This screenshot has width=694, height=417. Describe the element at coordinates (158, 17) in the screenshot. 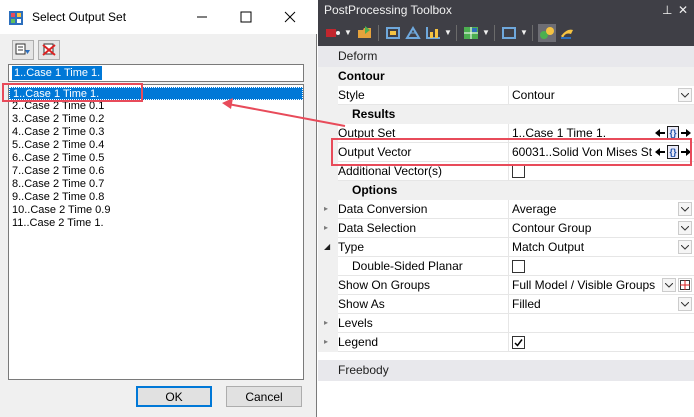

I see `dialog-titlebar: Select Output Set` at that location.